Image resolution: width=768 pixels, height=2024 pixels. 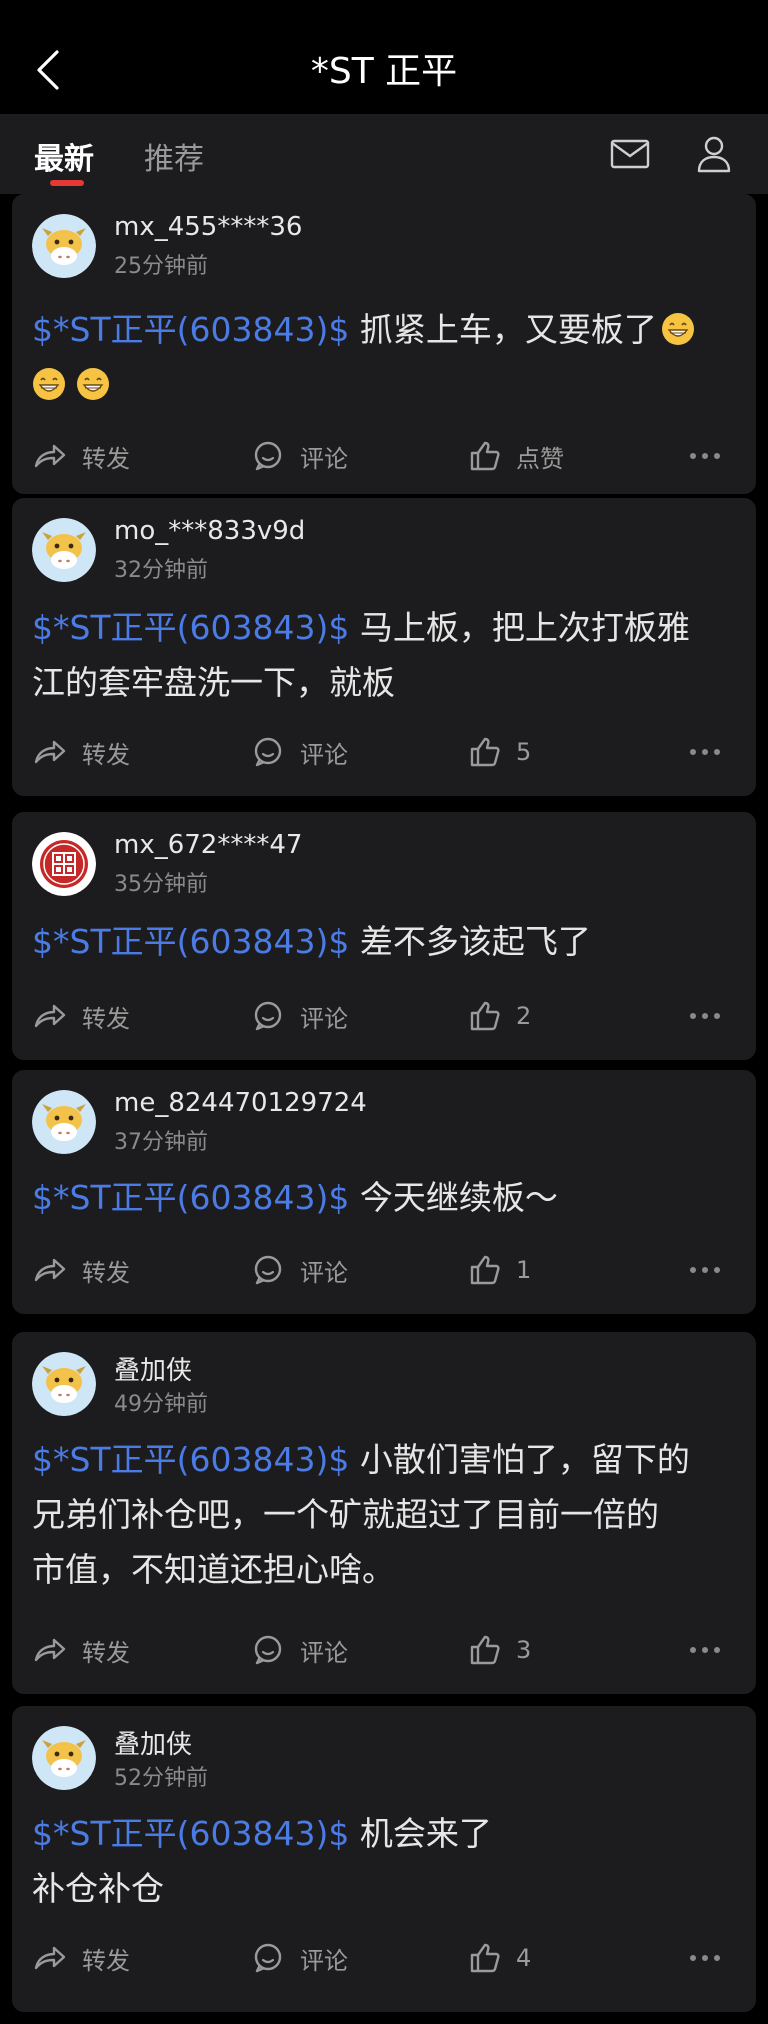 What do you see at coordinates (524, 1270) in the screenshot?
I see `like-count: 1` at bounding box center [524, 1270].